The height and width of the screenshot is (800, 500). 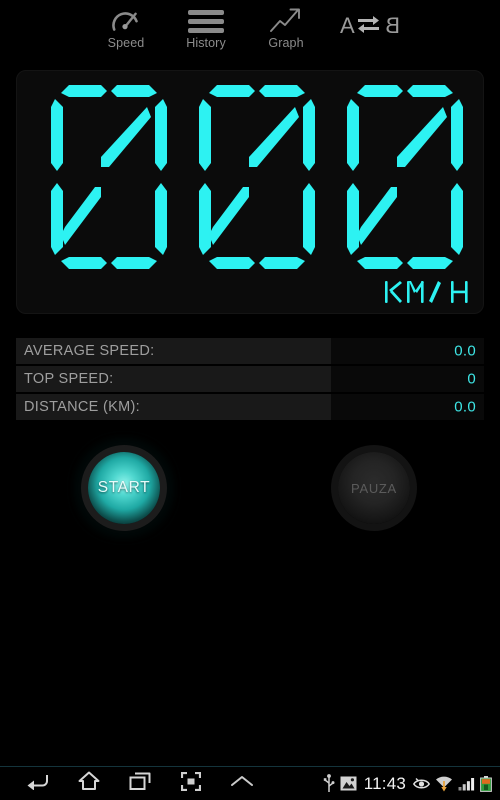 What do you see at coordinates (126, 43) in the screenshot?
I see `tab-speed-label: Speed` at bounding box center [126, 43].